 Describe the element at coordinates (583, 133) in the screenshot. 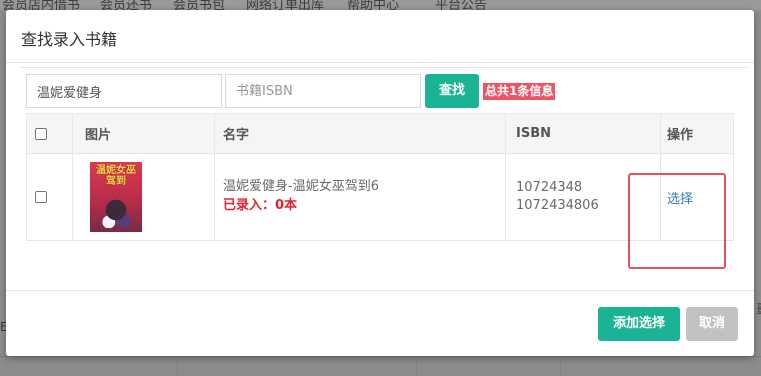

I see `col-isbn: ISBN` at that location.